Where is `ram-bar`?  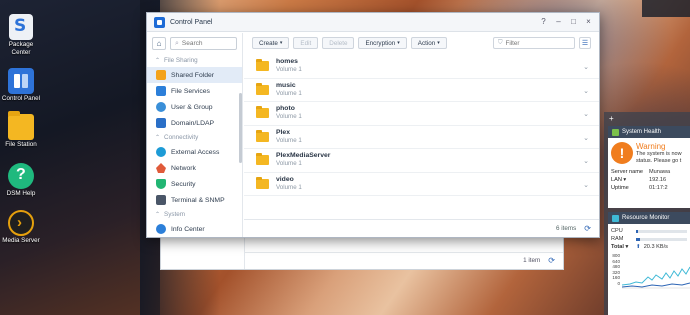
ram-bar is located at coordinates (661, 239).